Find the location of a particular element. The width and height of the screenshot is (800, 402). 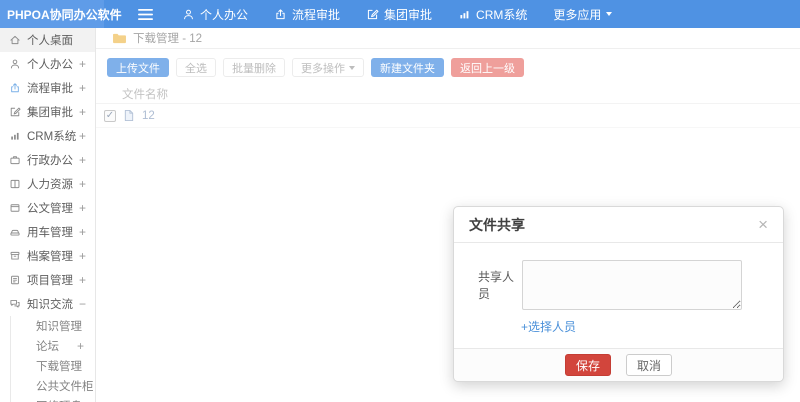

sidebar-item-group-approval: 集团审批 + is located at coordinates (47, 112).